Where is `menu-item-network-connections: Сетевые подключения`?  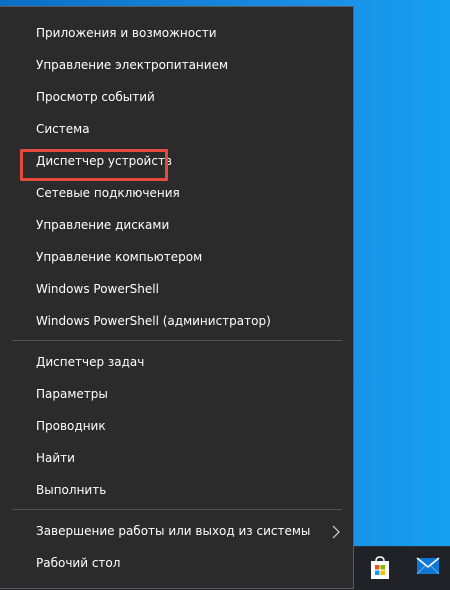 menu-item-network-connections: Сетевые подключения is located at coordinates (176, 193).